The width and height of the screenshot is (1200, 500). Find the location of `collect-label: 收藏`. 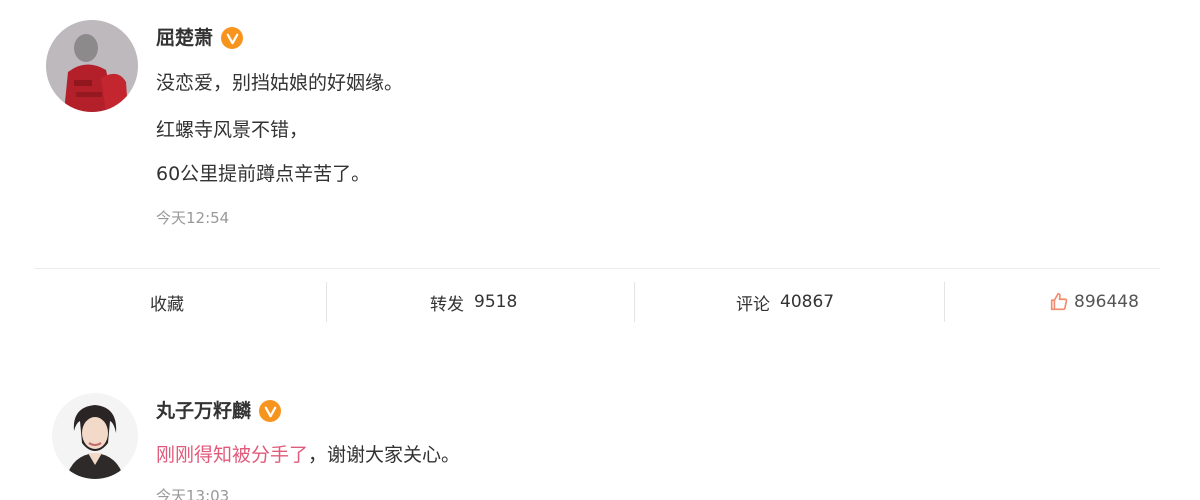

collect-label: 收藏 is located at coordinates (167, 304).